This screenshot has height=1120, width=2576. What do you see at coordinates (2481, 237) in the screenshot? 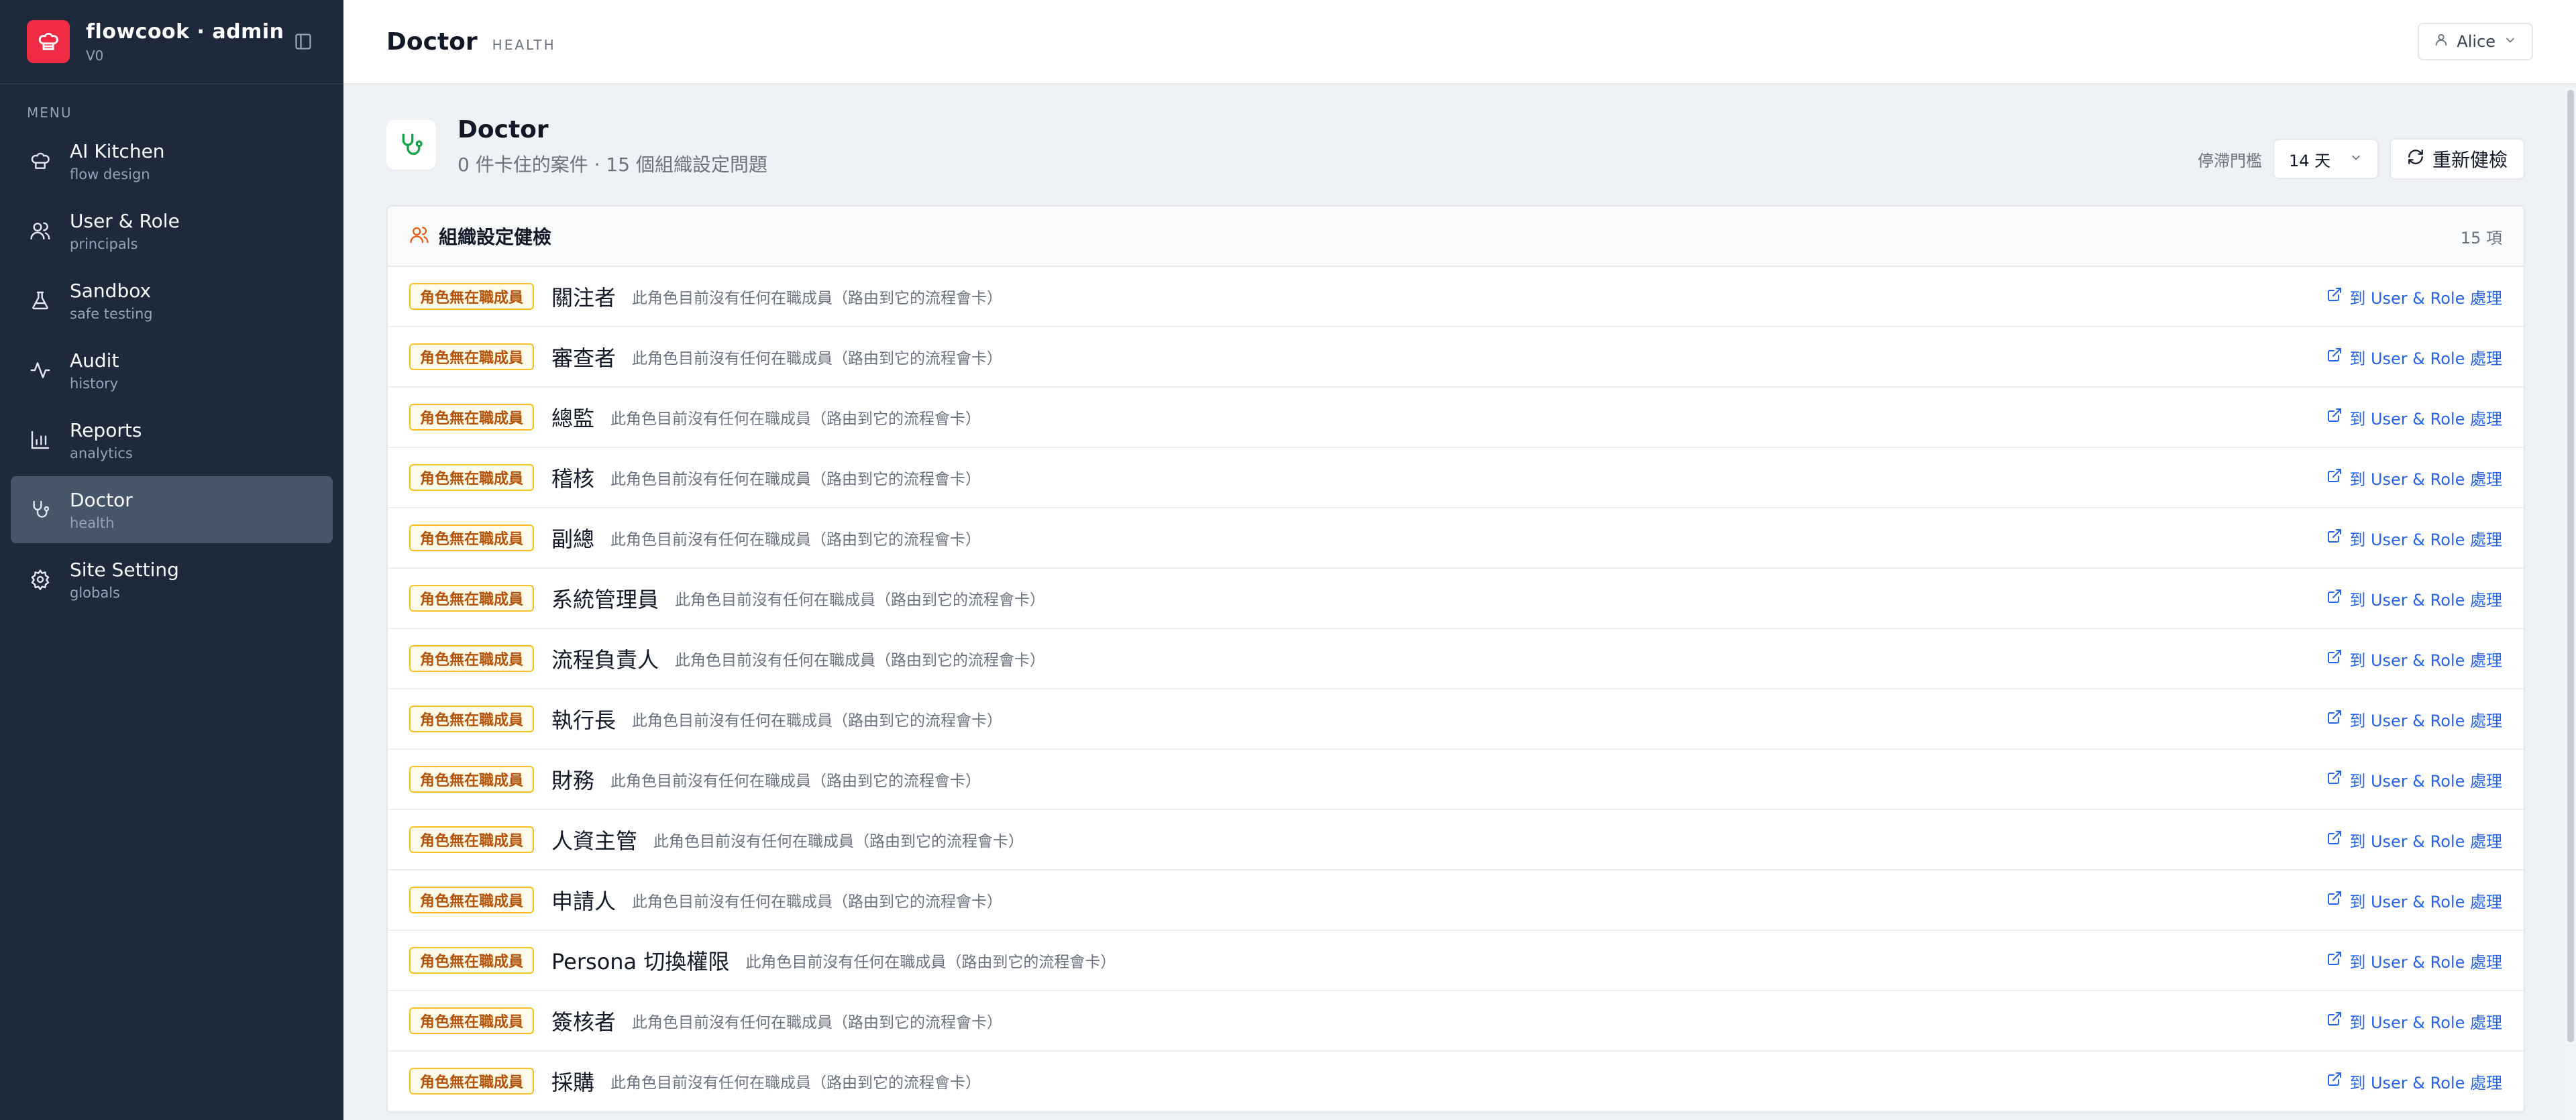
I see `issue-count: 15 項` at bounding box center [2481, 237].